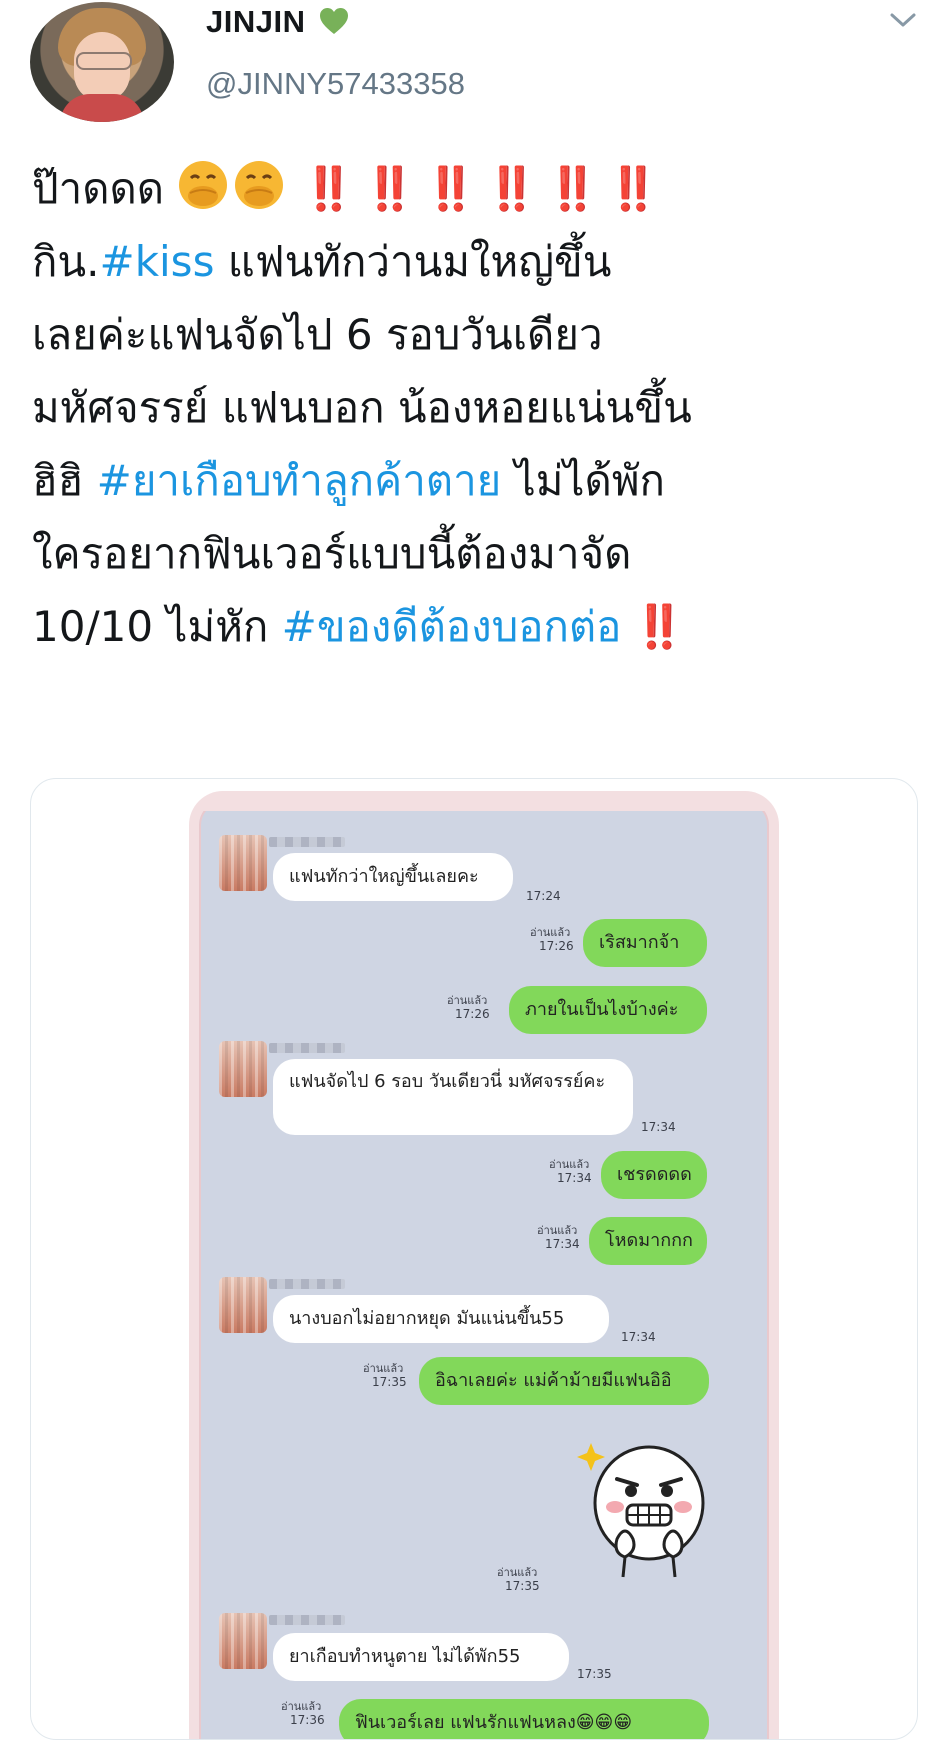 Image resolution: width=947 pixels, height=1740 pixels. What do you see at coordinates (654, 1175) in the screenshot?
I see `chat-message-outgoing: เชรดดดด` at bounding box center [654, 1175].